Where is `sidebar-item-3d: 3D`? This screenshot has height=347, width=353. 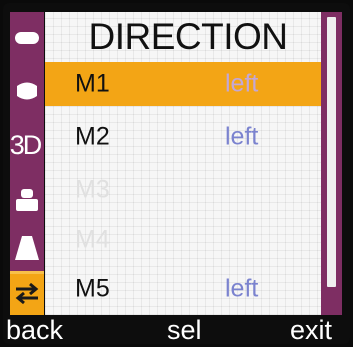 sidebar-item-3d: 3D is located at coordinates (27, 145).